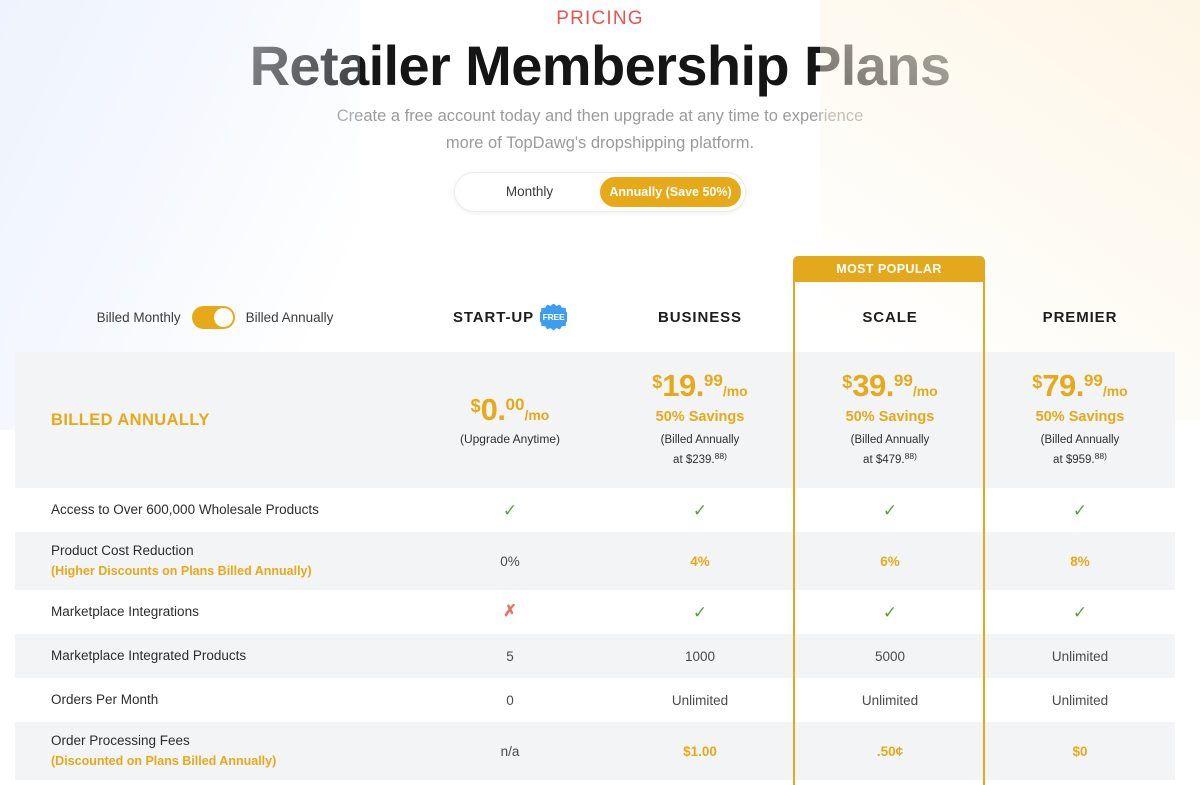 The image size is (1200, 785). I want to click on table-row: Marketplace Integrations ✗ ✓ ✓ ✓, so click(595, 612).